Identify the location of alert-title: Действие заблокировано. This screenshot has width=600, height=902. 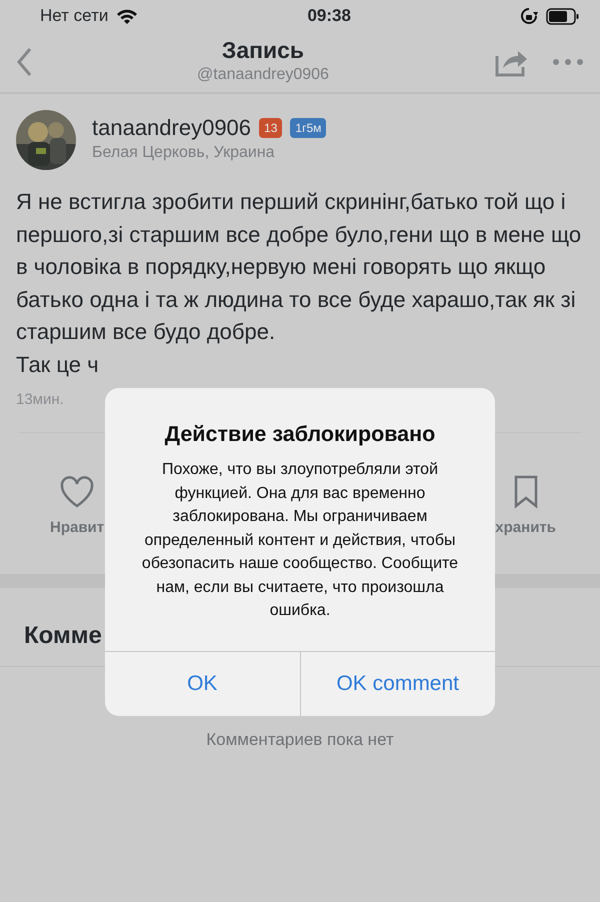
(300, 434).